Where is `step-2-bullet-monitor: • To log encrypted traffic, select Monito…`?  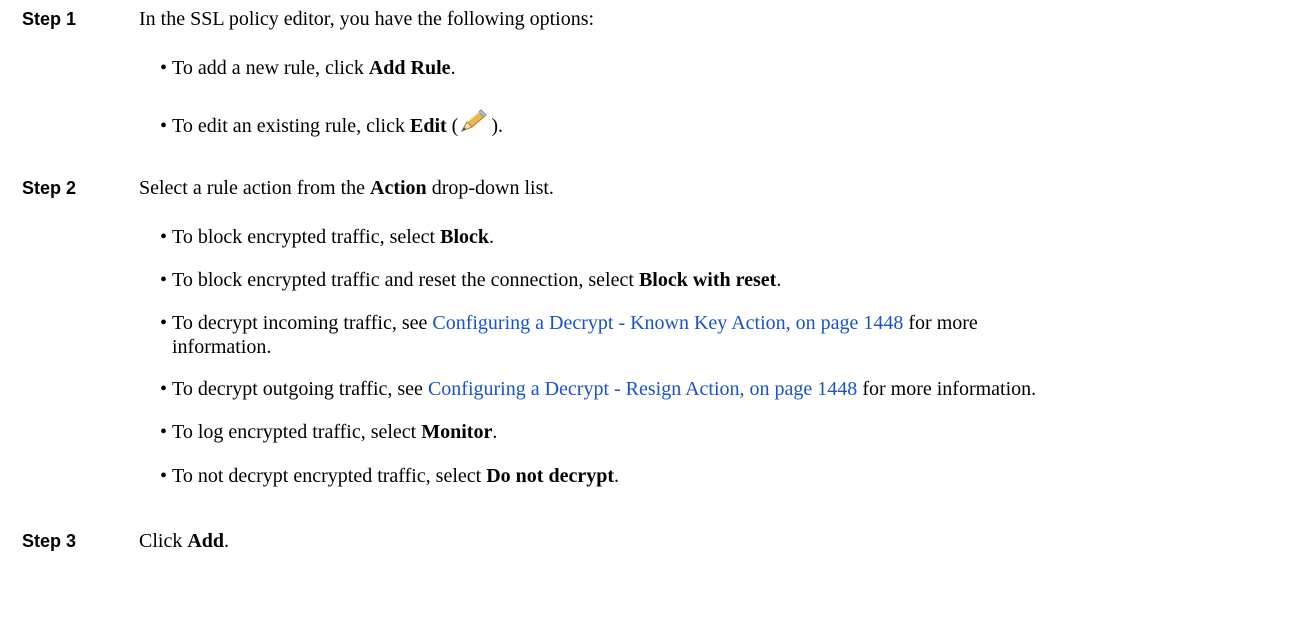 step-2-bullet-monitor: • To log encrypted traffic, select Monito… is located at coordinates (329, 432).